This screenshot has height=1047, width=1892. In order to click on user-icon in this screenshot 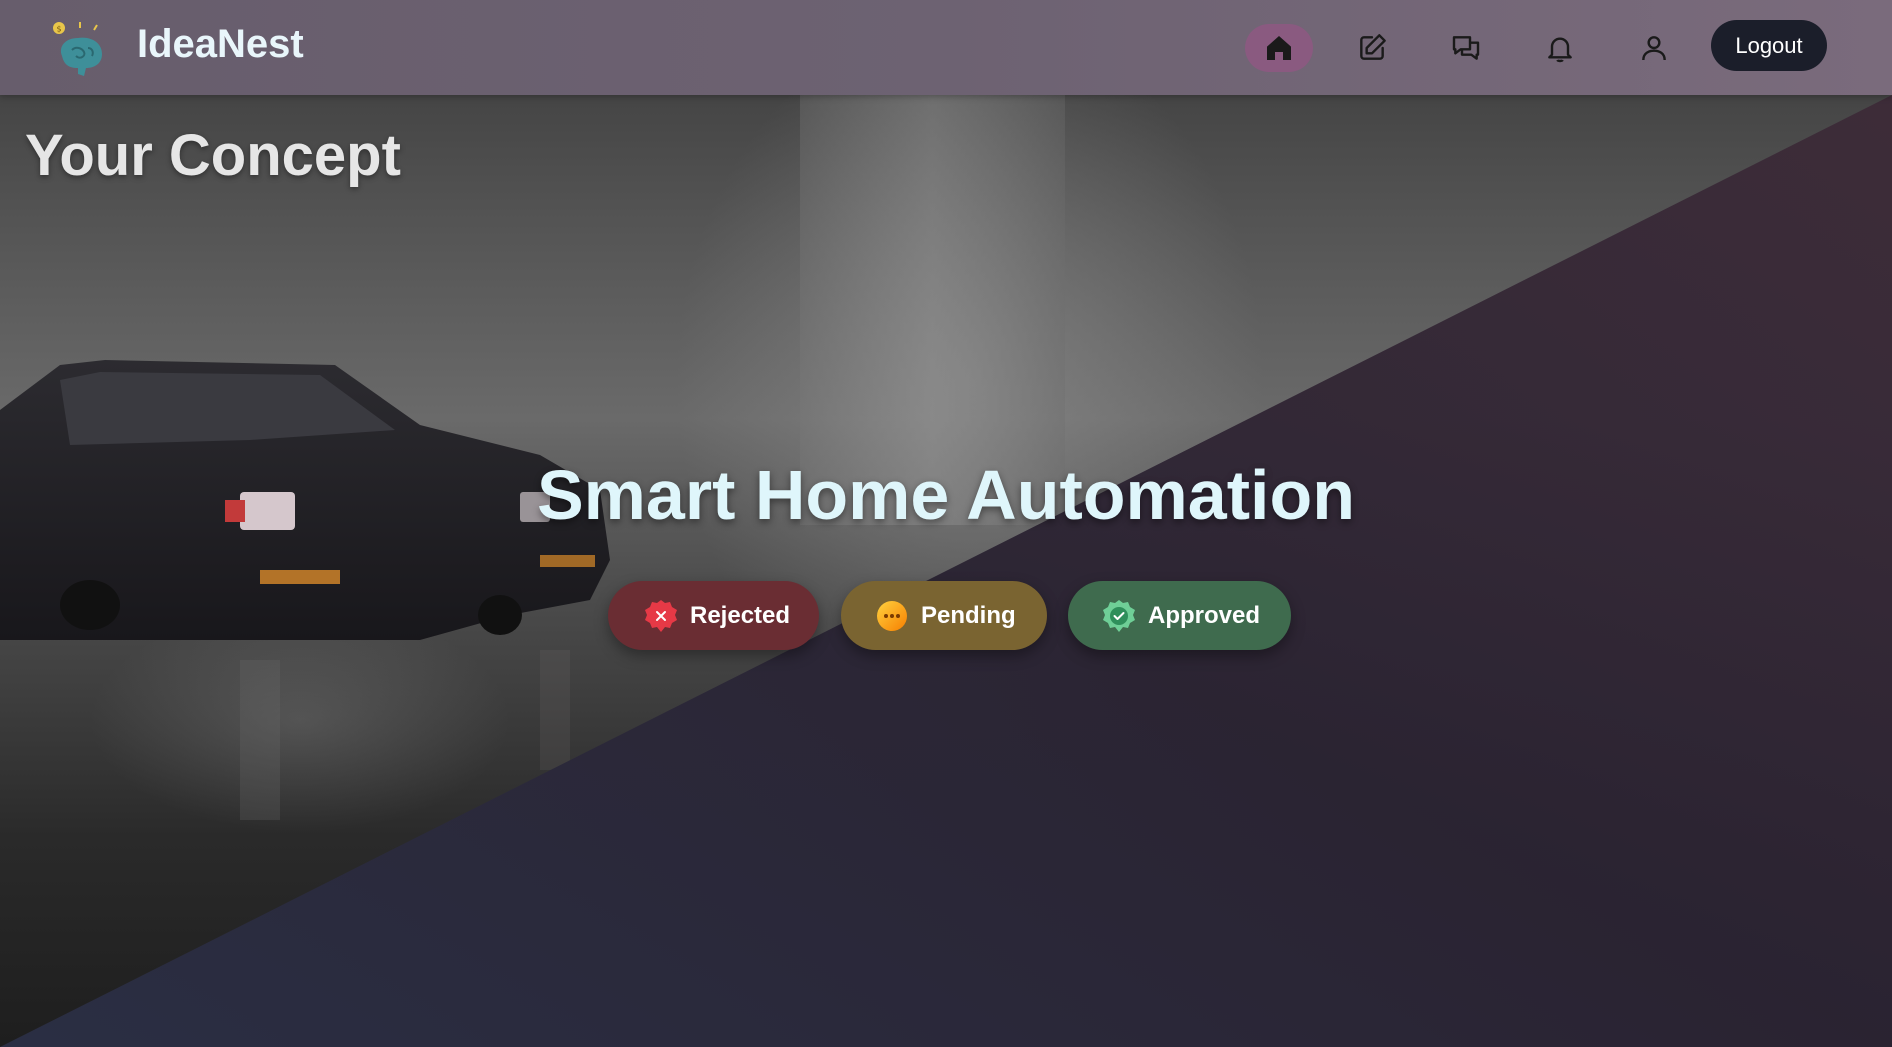, I will do `click(1654, 48)`.